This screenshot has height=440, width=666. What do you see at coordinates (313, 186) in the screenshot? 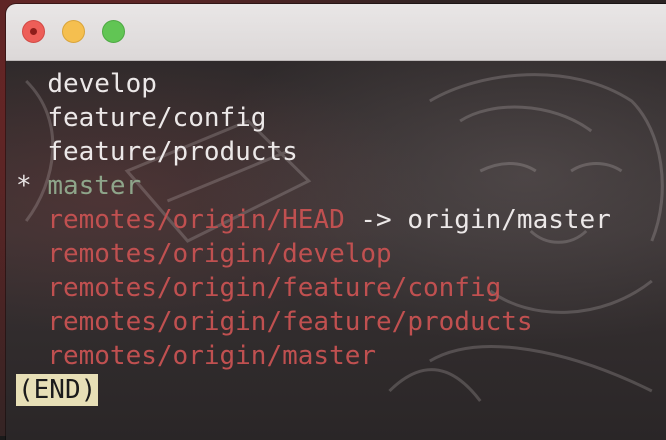
I see `branch-line: * master` at bounding box center [313, 186].